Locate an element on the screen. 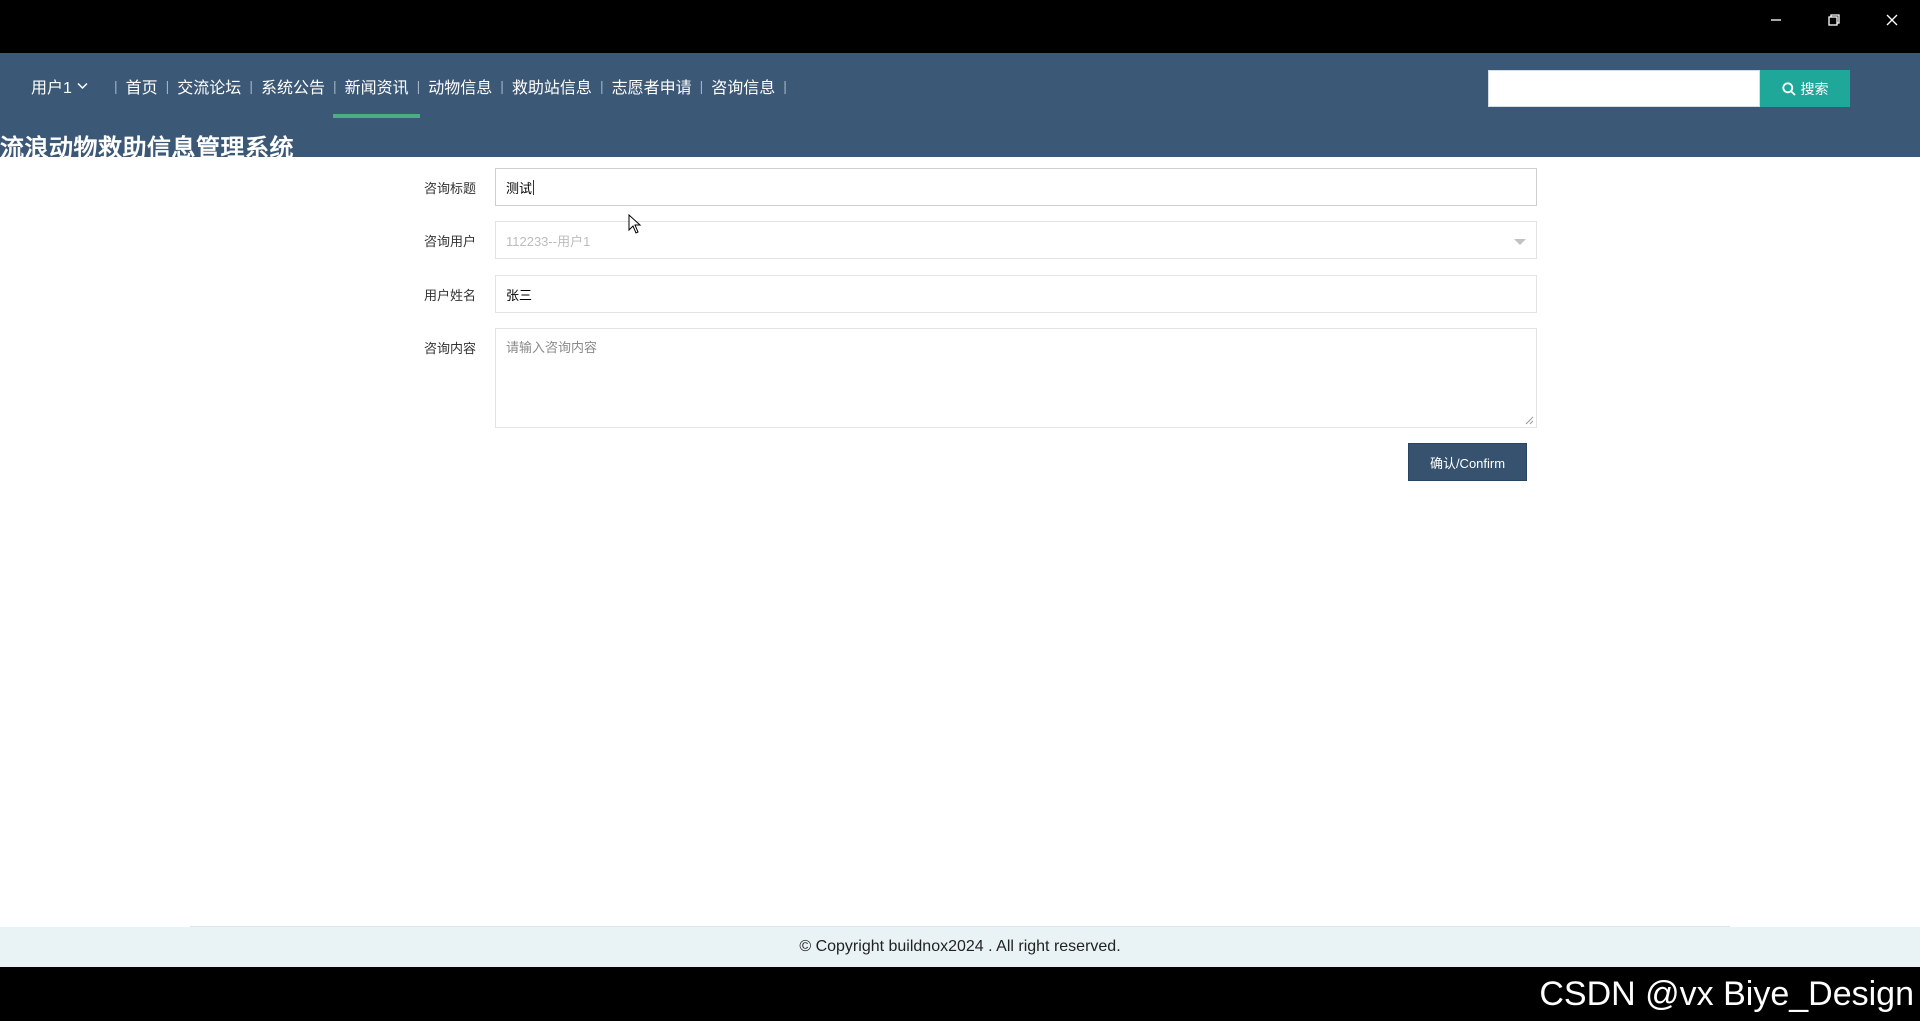 This screenshot has width=1920, height=1021. resize-handle-icon is located at coordinates (1529, 420).